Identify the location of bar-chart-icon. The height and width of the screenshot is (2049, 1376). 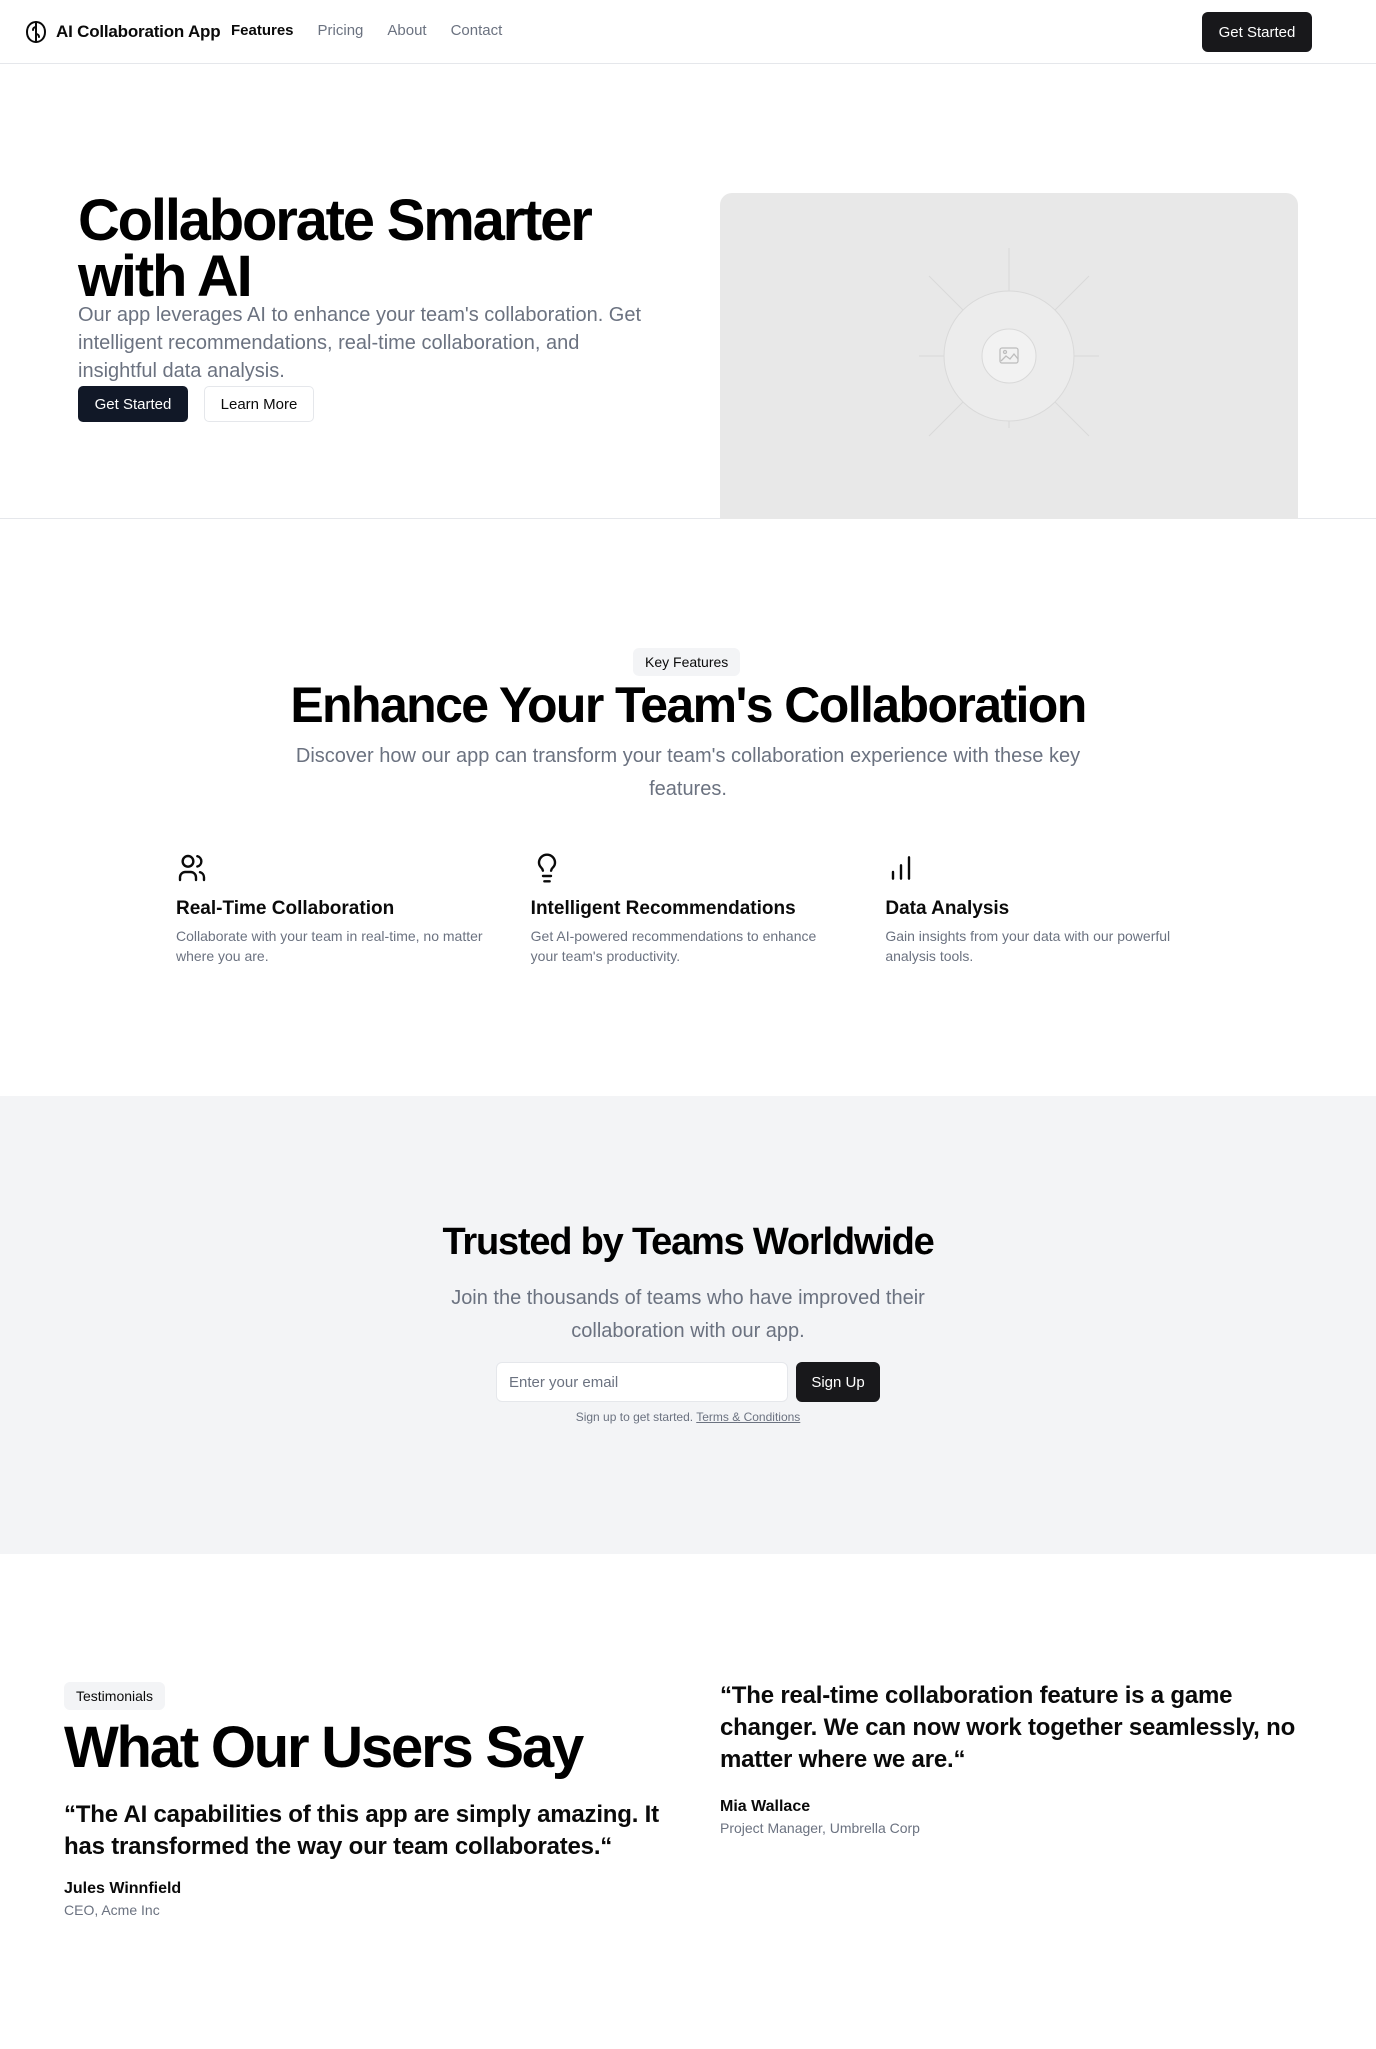
(901, 868).